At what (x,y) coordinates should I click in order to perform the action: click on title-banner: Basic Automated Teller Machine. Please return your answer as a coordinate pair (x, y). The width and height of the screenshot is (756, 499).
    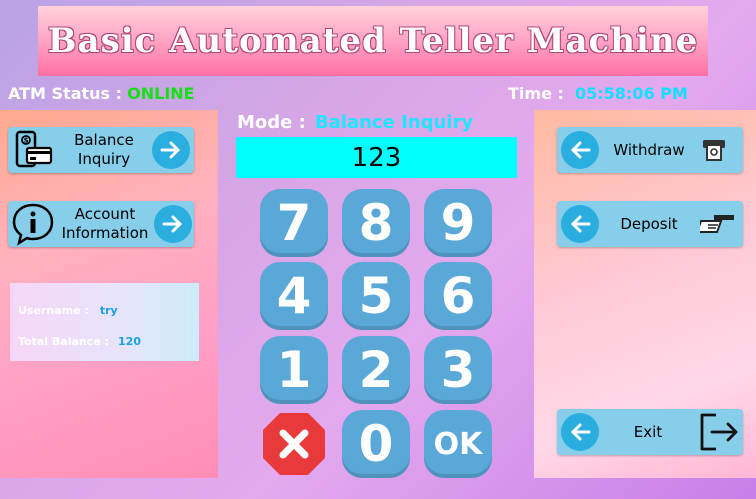
    Looking at the image, I should click on (373, 41).